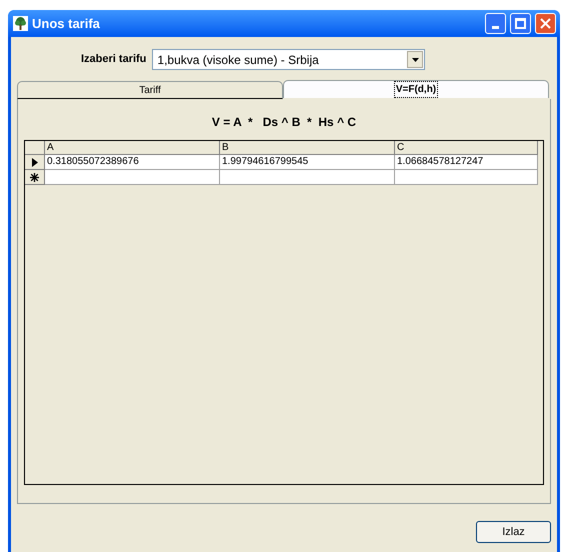  What do you see at coordinates (34, 177) in the screenshot?
I see `new-row-icon` at bounding box center [34, 177].